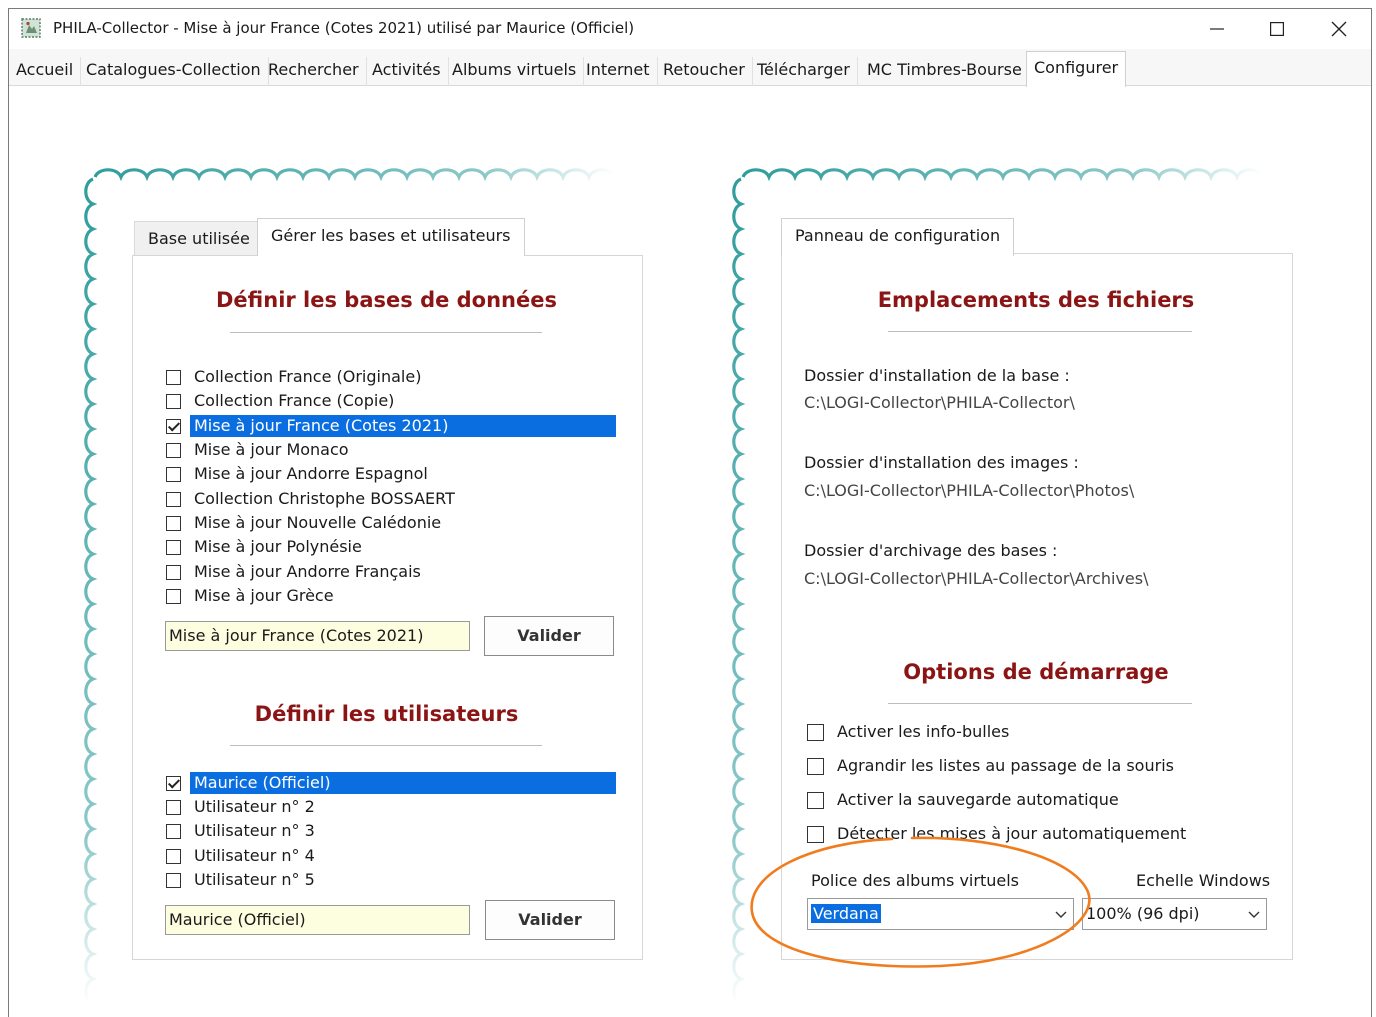 This screenshot has height=1017, width=1376. Describe the element at coordinates (550, 920) in the screenshot. I see `validate-user-button: Valider` at that location.